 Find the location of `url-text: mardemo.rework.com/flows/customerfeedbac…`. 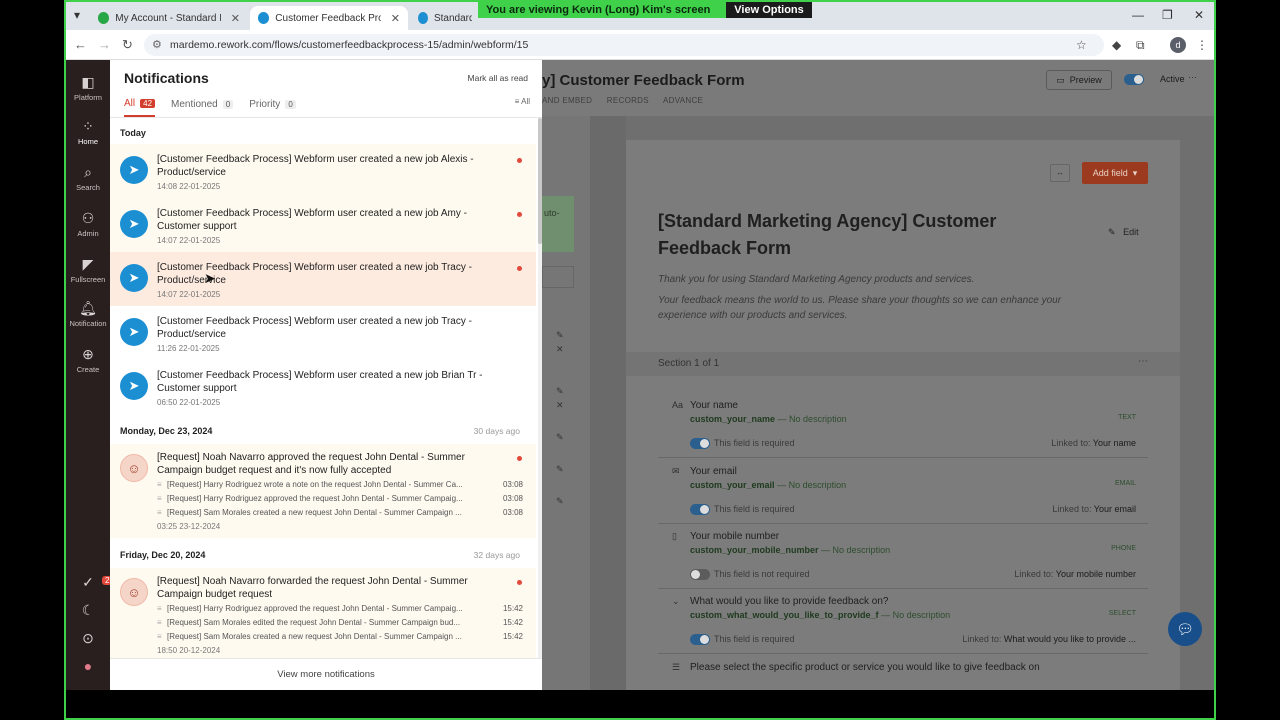

url-text: mardemo.rework.com/flows/customerfeedbac… is located at coordinates (349, 45).